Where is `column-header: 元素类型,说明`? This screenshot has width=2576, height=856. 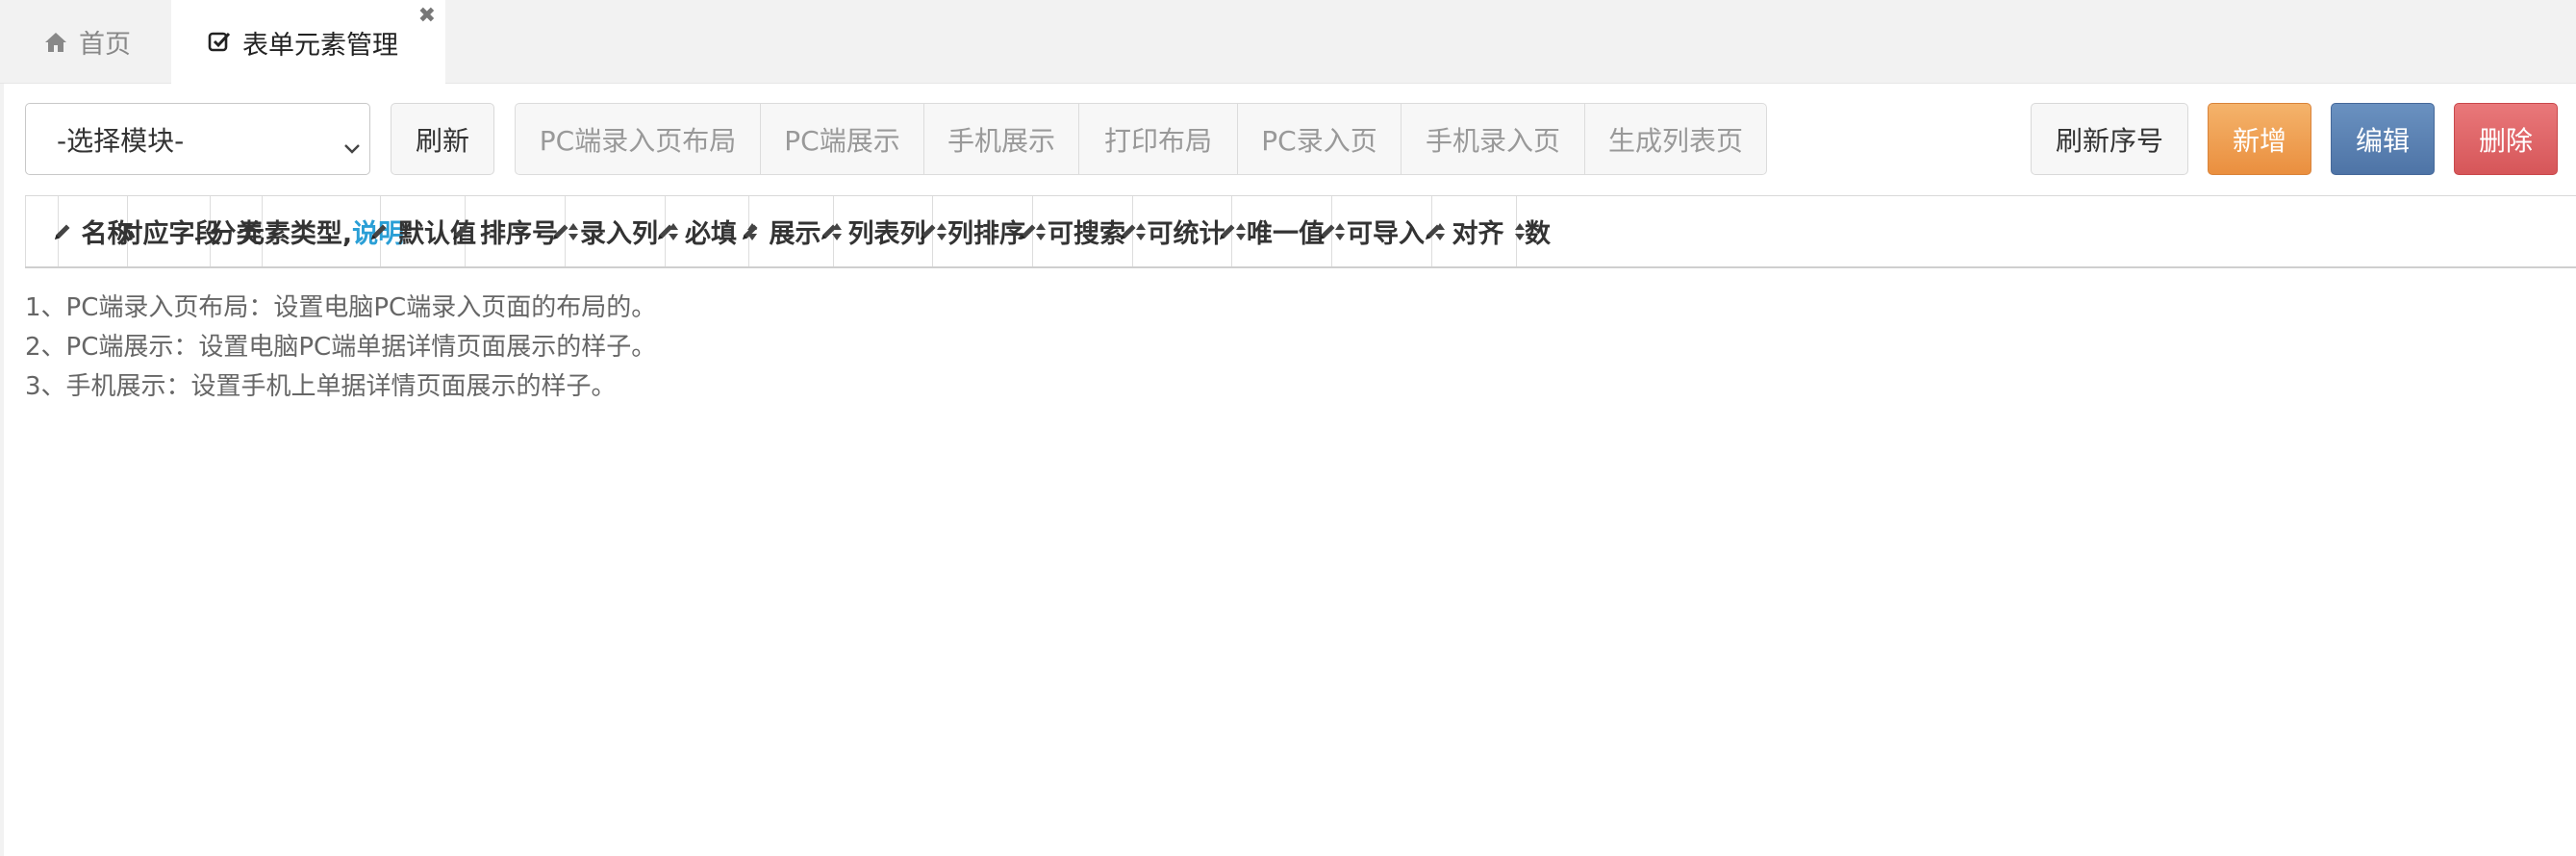 column-header: 元素类型,说明 is located at coordinates (322, 231).